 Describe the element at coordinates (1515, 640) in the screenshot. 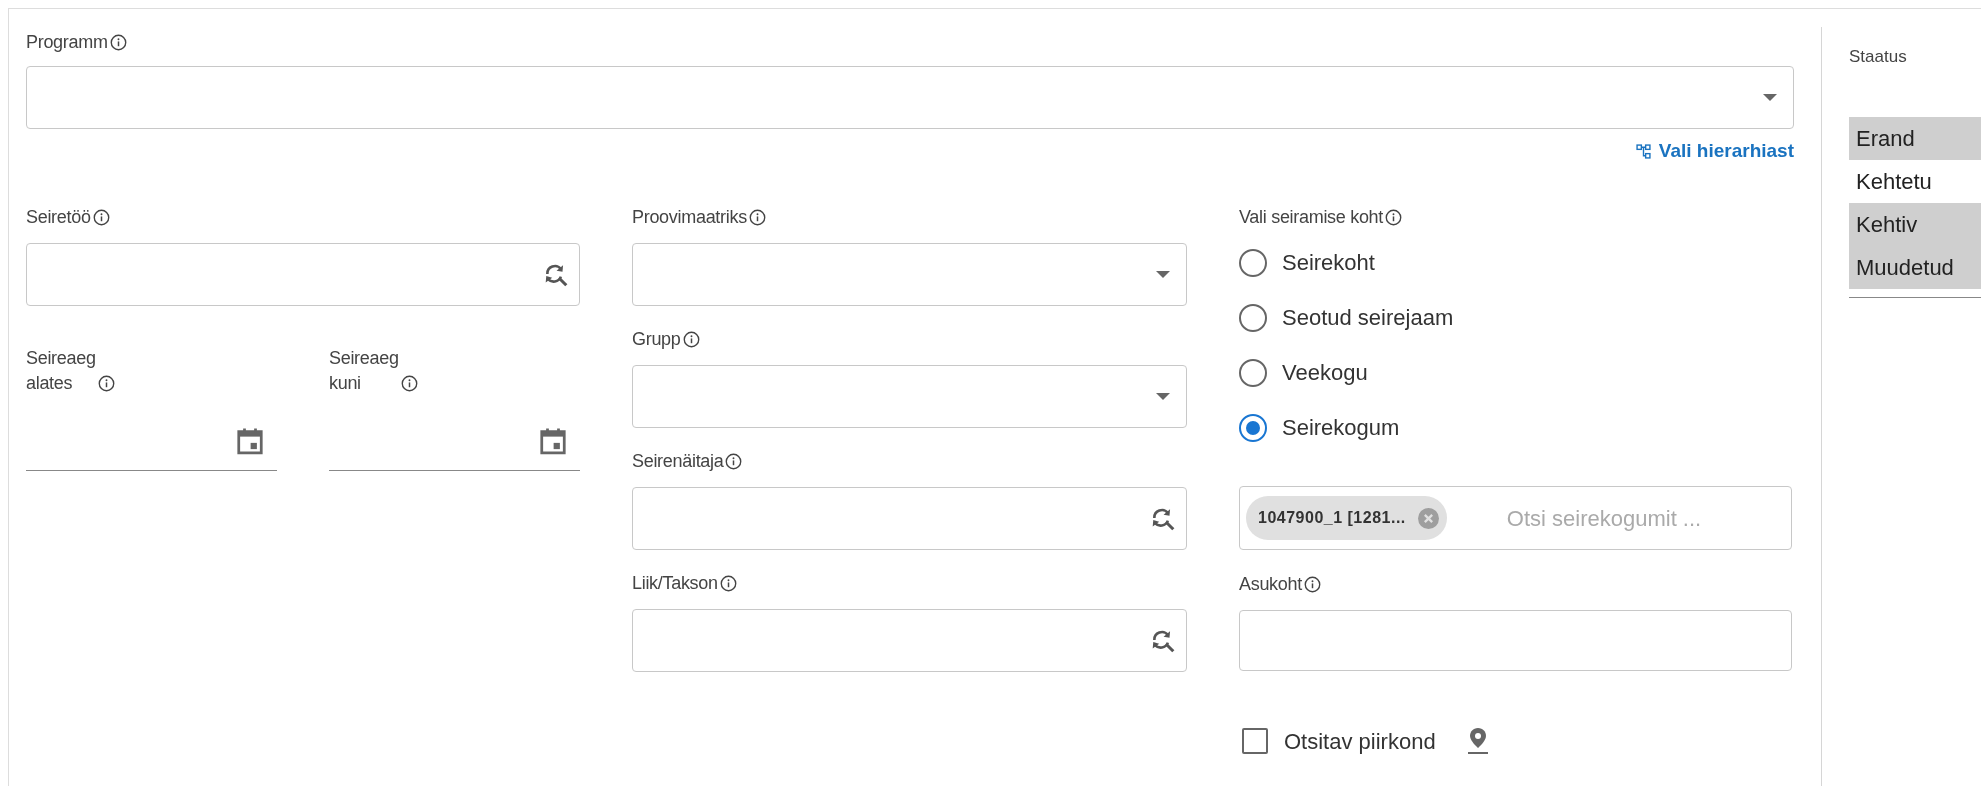

I see `location-field` at that location.